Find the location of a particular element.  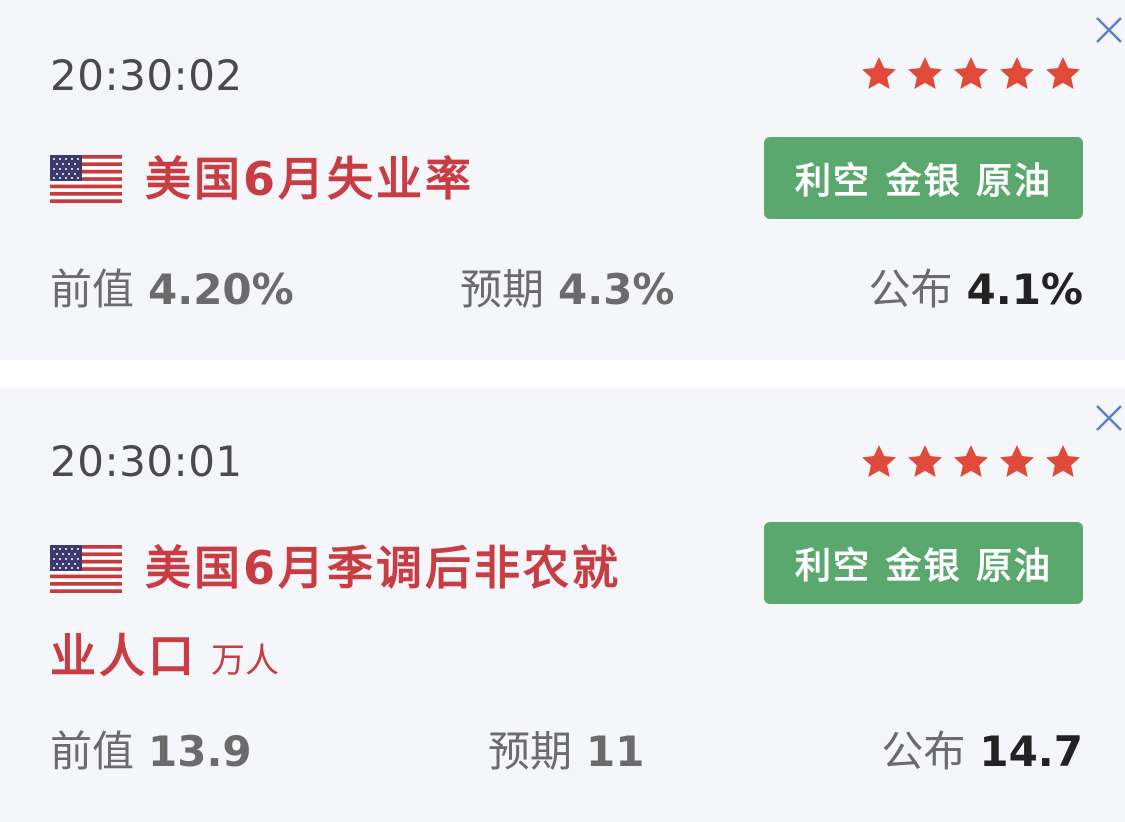

expected-value: 预期 11 is located at coordinates (566, 752).